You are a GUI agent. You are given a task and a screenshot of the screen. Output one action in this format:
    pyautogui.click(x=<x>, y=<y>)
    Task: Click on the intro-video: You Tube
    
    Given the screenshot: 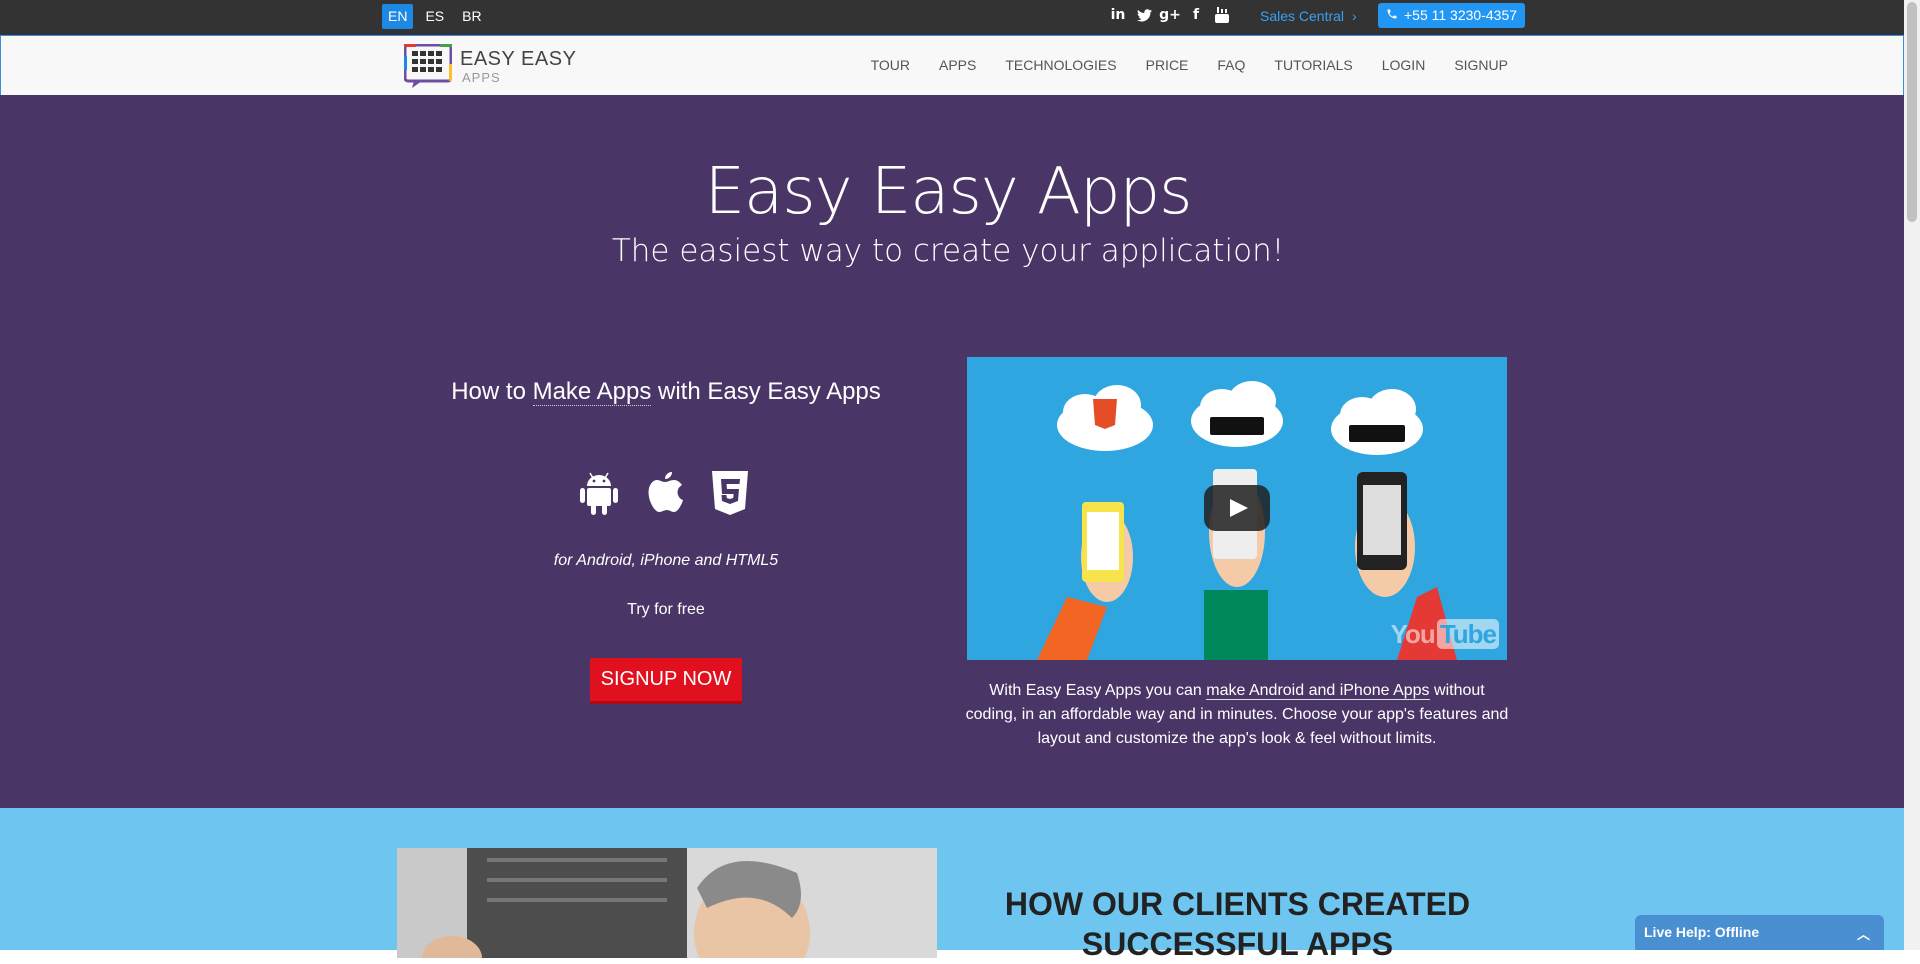 What is the action you would take?
    pyautogui.click(x=1237, y=508)
    